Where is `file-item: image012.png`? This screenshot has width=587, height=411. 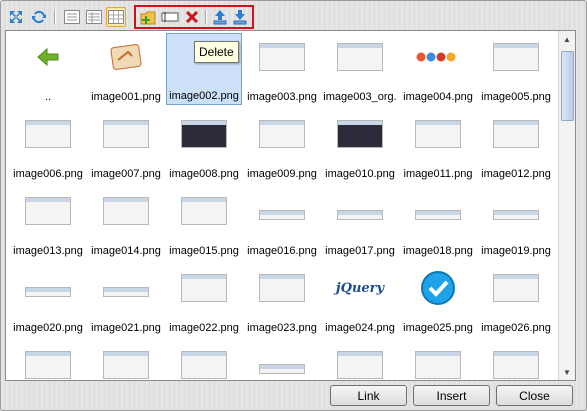 file-item: image012.png is located at coordinates (516, 146).